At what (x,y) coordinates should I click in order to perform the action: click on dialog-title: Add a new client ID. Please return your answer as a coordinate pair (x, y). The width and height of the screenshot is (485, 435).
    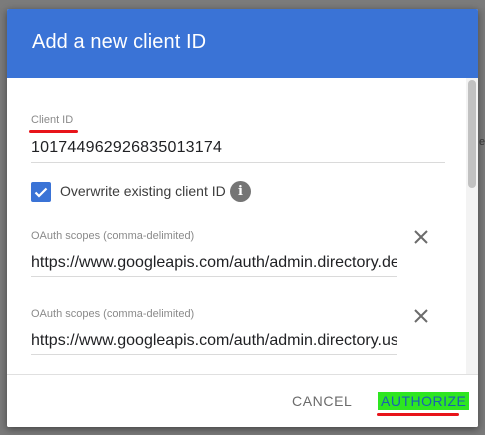
    Looking at the image, I should click on (119, 42).